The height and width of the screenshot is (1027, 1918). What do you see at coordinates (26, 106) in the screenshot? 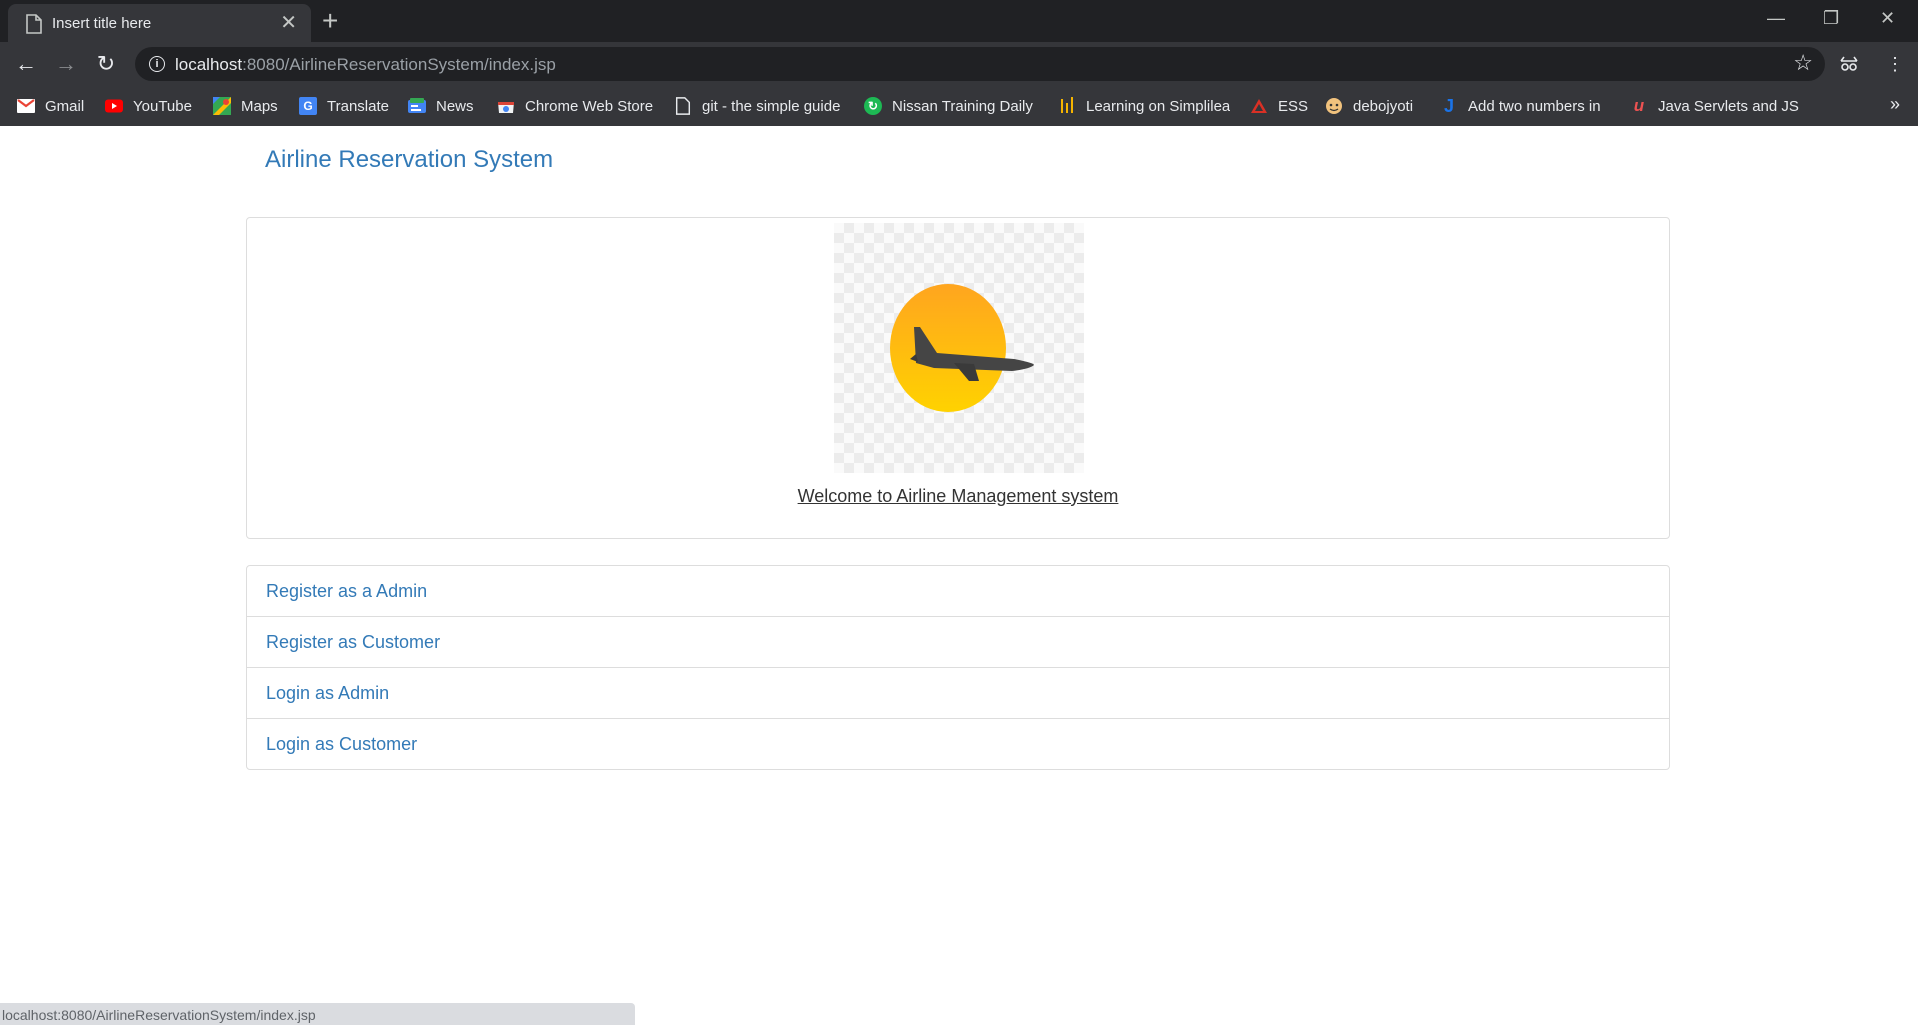
I see `gmail-icon` at bounding box center [26, 106].